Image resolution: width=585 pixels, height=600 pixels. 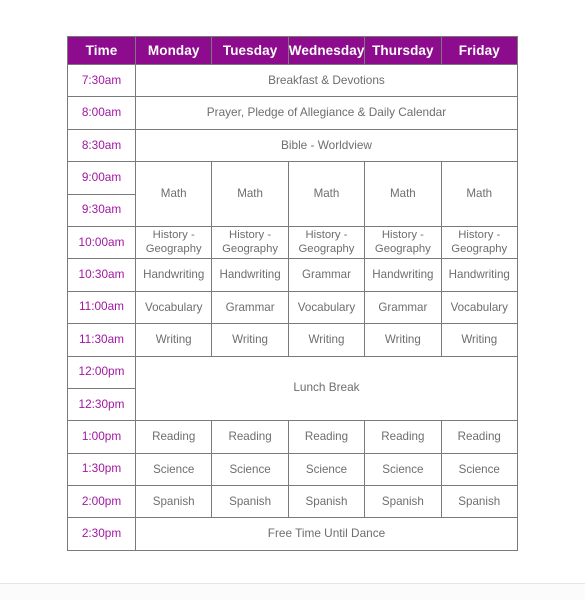 I want to click on subject-cell-wednesday: Reading, so click(x=326, y=437).